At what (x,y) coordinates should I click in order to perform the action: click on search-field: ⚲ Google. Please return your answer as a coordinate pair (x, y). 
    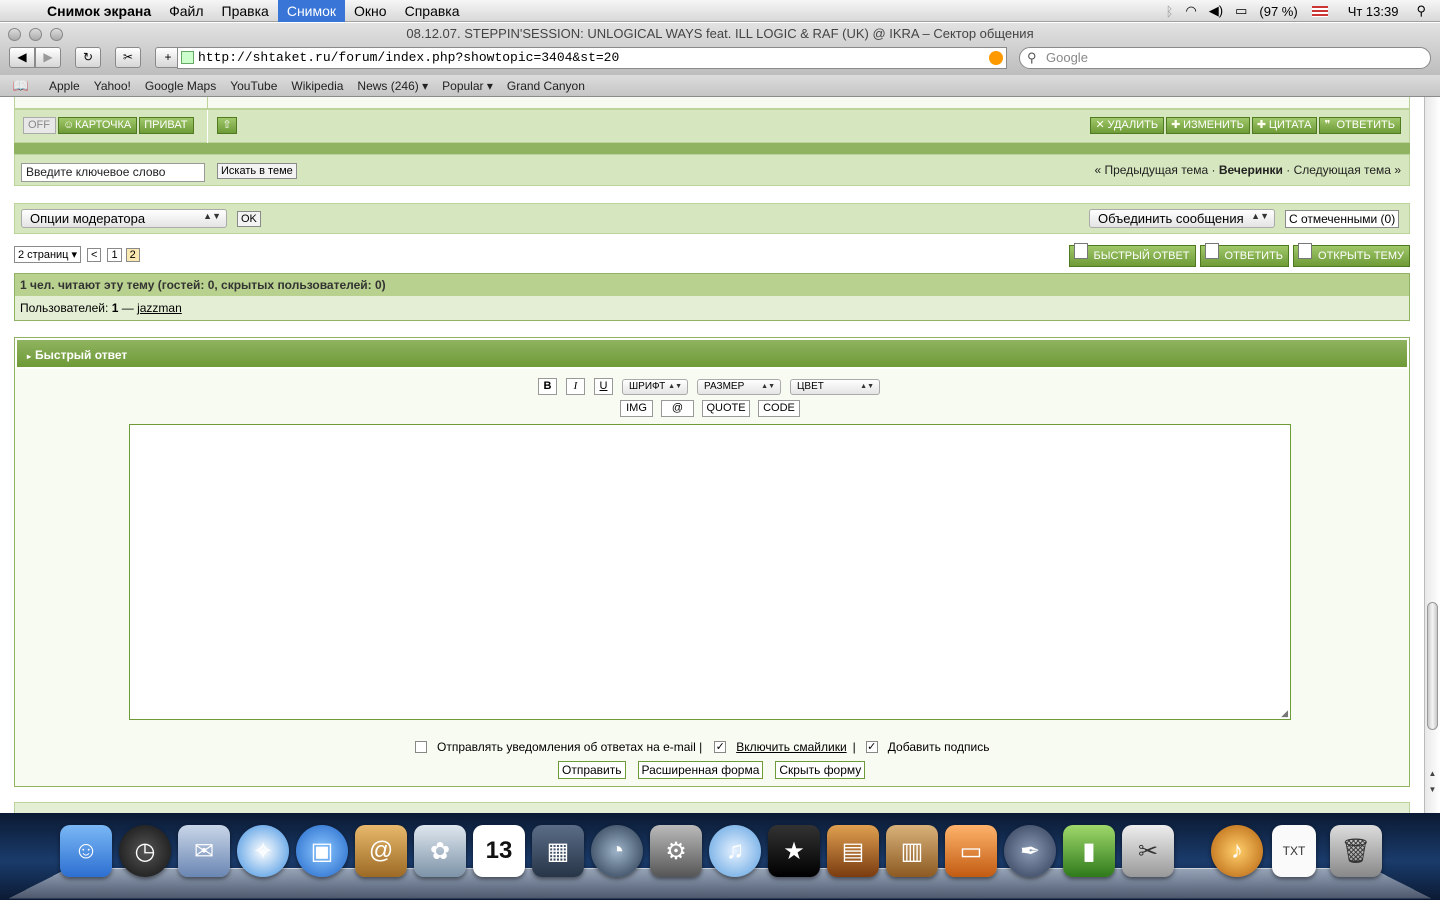
    Looking at the image, I should click on (1225, 58).